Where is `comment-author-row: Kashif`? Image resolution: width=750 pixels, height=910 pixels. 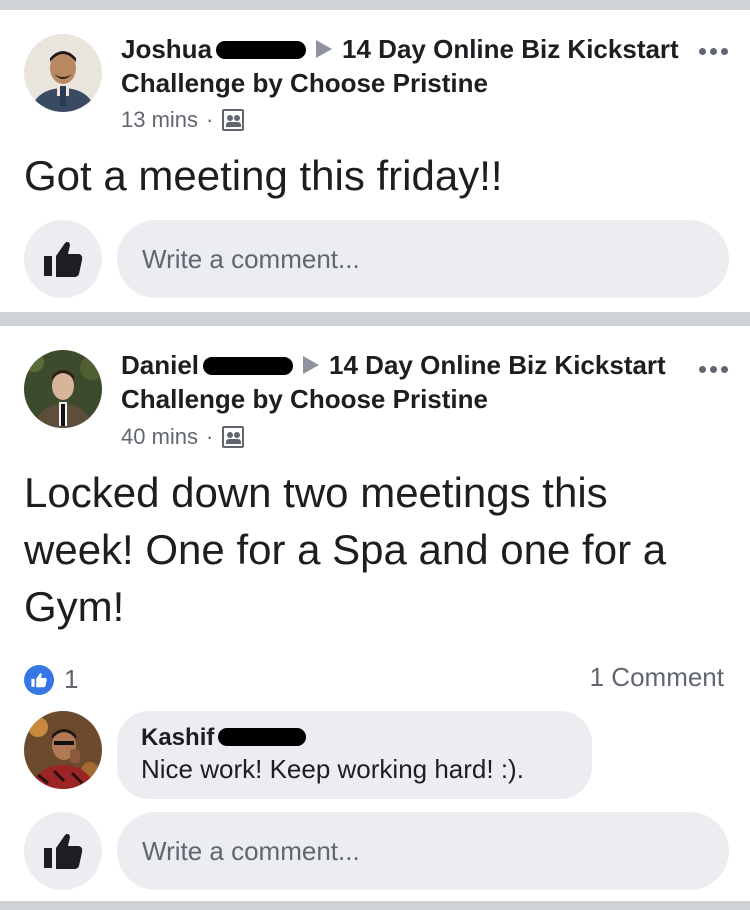 comment-author-row: Kashif is located at coordinates (366, 738).